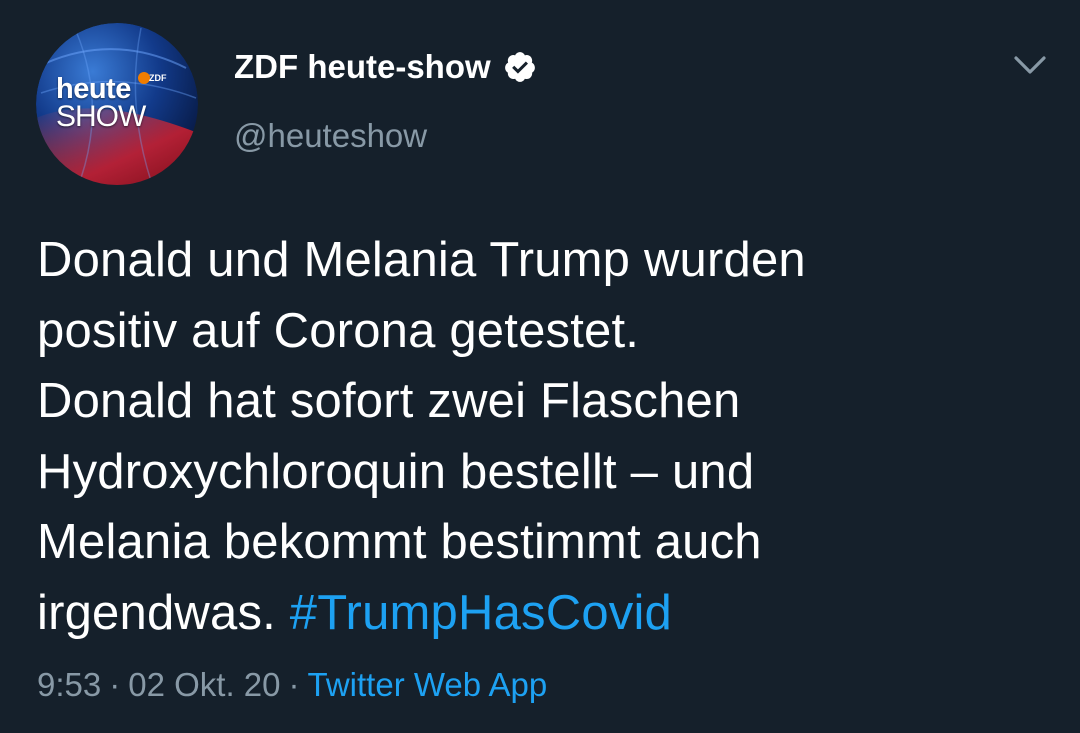  What do you see at coordinates (156, 612) in the screenshot?
I see `tweet-line-text: irgendwas.` at bounding box center [156, 612].